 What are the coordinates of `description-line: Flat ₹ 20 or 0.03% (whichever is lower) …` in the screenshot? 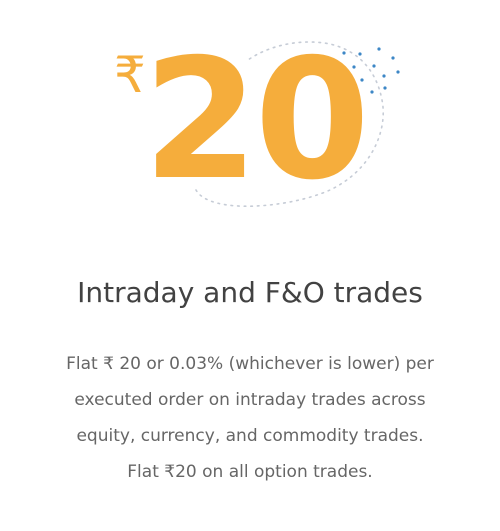 It's located at (250, 364).